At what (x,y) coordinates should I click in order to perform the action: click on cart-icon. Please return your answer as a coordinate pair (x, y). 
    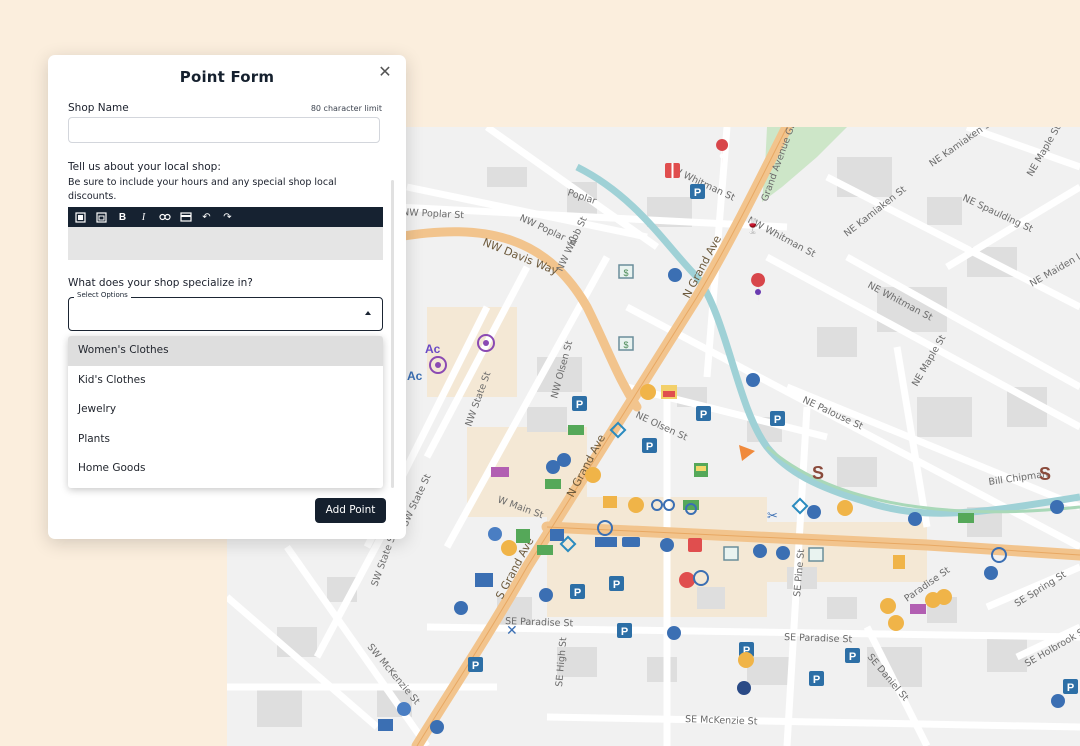
    Looking at the image, I should click on (610, 502).